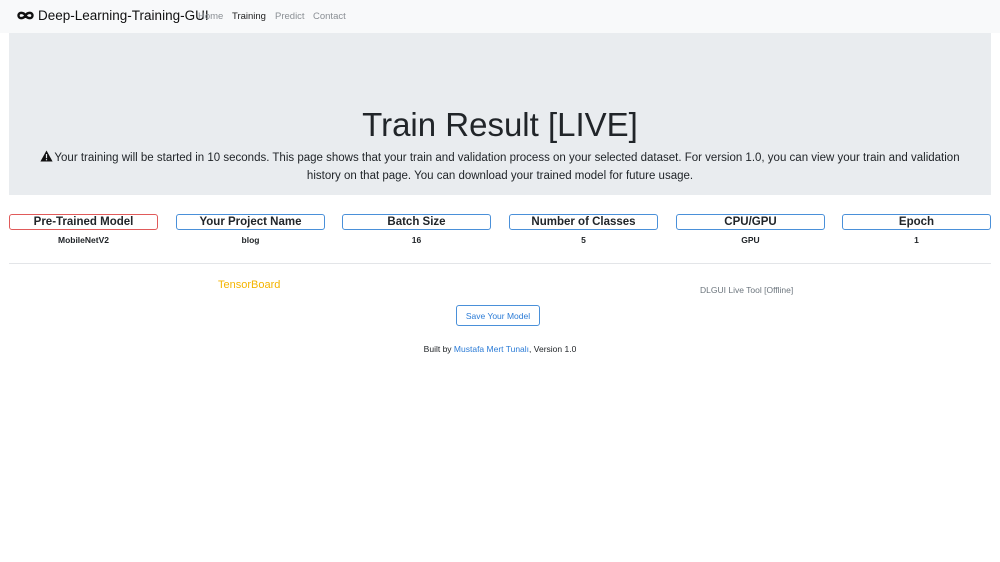 The width and height of the screenshot is (1000, 562). I want to click on info-value: 5, so click(583, 240).